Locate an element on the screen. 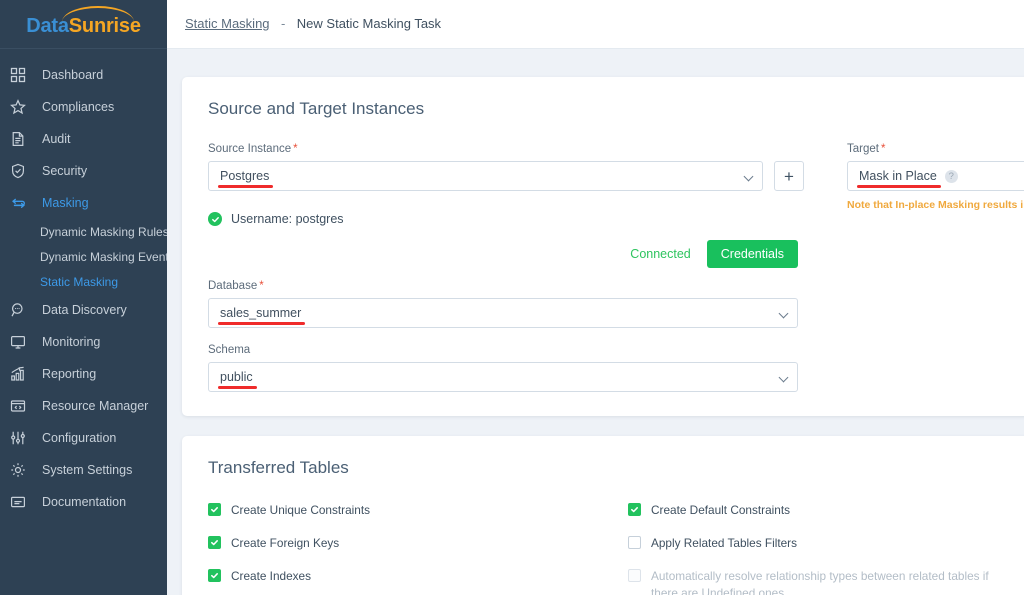 The height and width of the screenshot is (595, 1024). star-icon is located at coordinates (23, 107).